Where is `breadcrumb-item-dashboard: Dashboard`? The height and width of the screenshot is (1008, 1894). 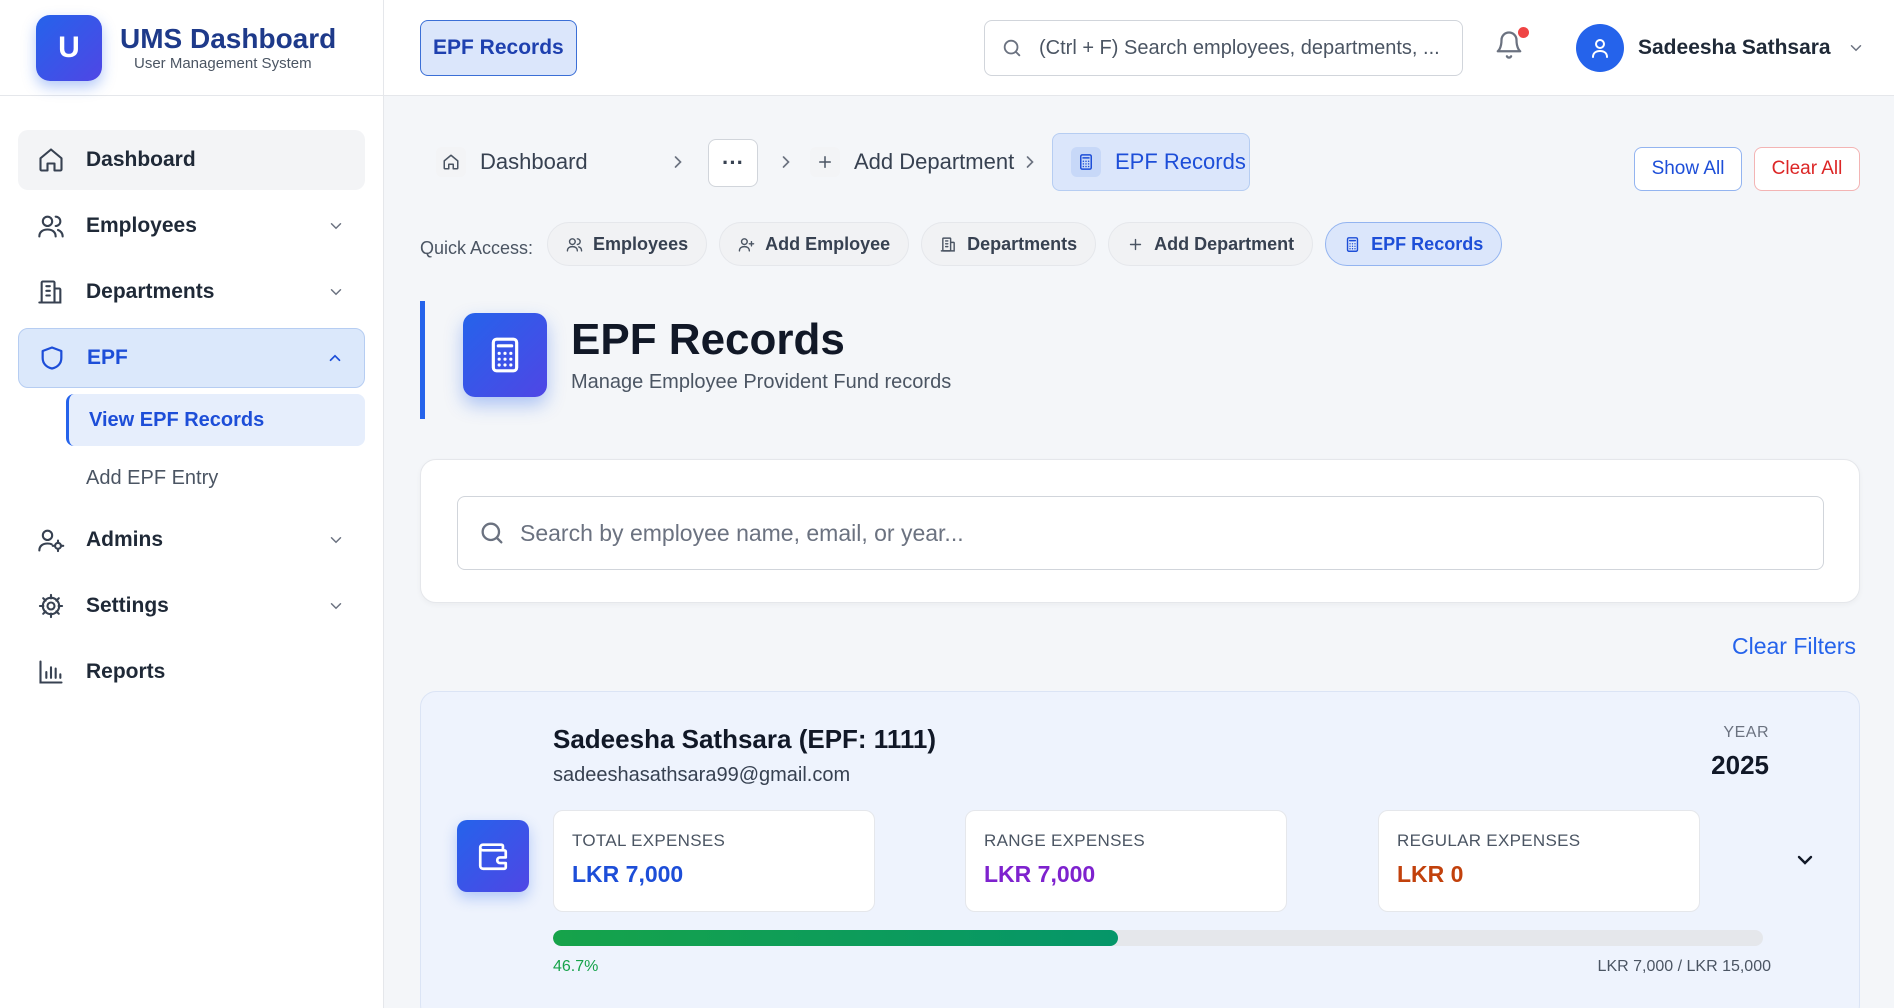
breadcrumb-item-dashboard: Dashboard is located at coordinates (512, 162).